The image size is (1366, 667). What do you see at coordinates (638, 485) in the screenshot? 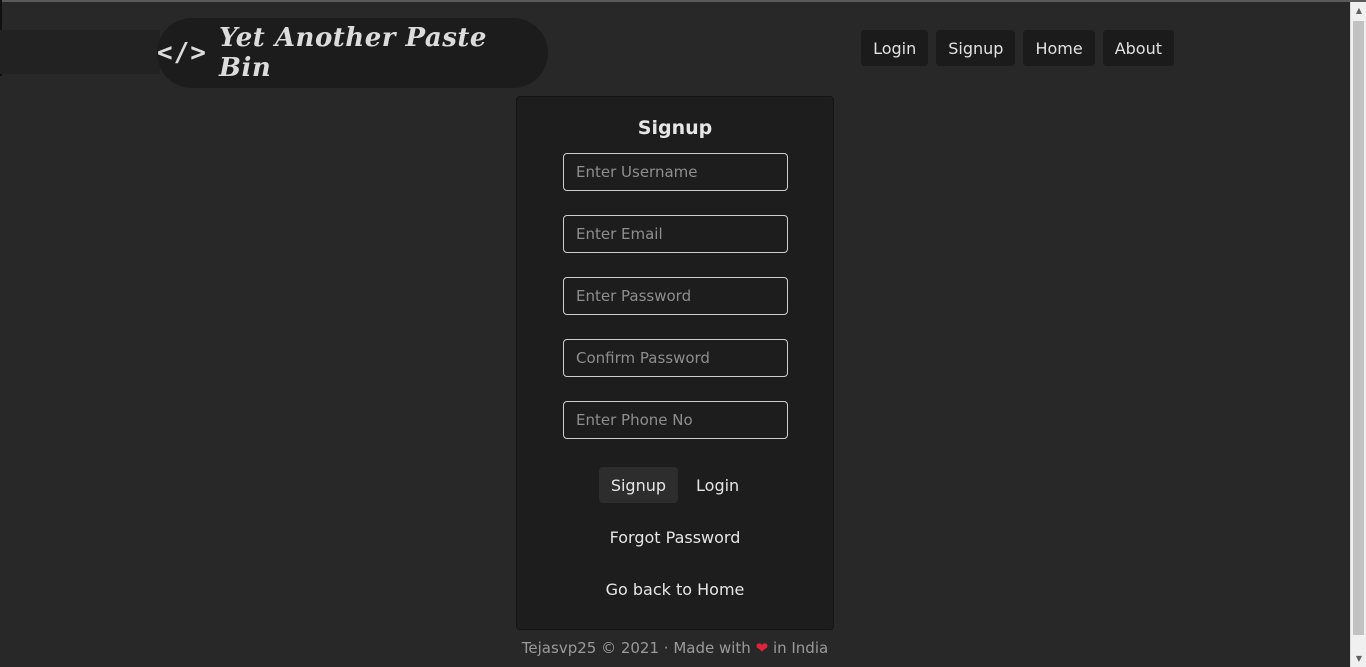
I see `signup-button: Signup` at bounding box center [638, 485].